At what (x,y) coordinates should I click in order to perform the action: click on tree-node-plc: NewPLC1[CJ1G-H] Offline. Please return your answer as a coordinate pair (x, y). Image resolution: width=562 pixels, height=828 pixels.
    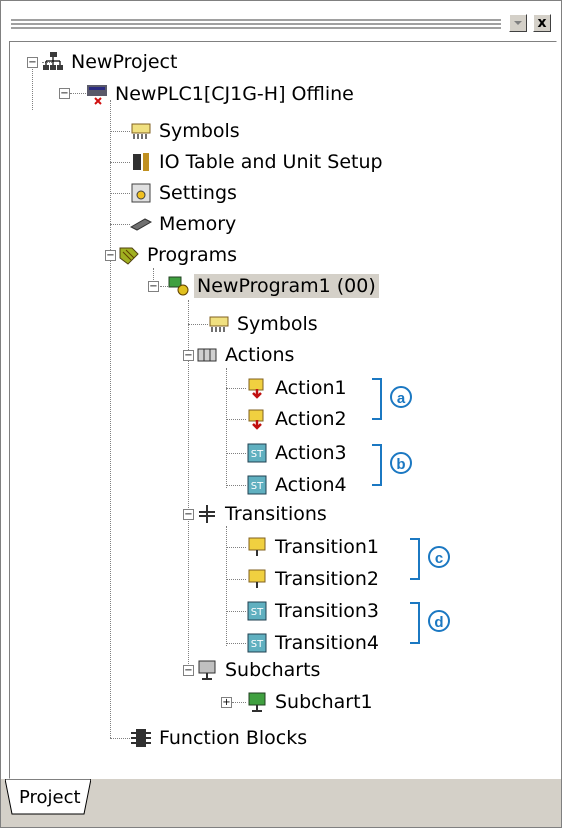
    Looking at the image, I should click on (221, 94).